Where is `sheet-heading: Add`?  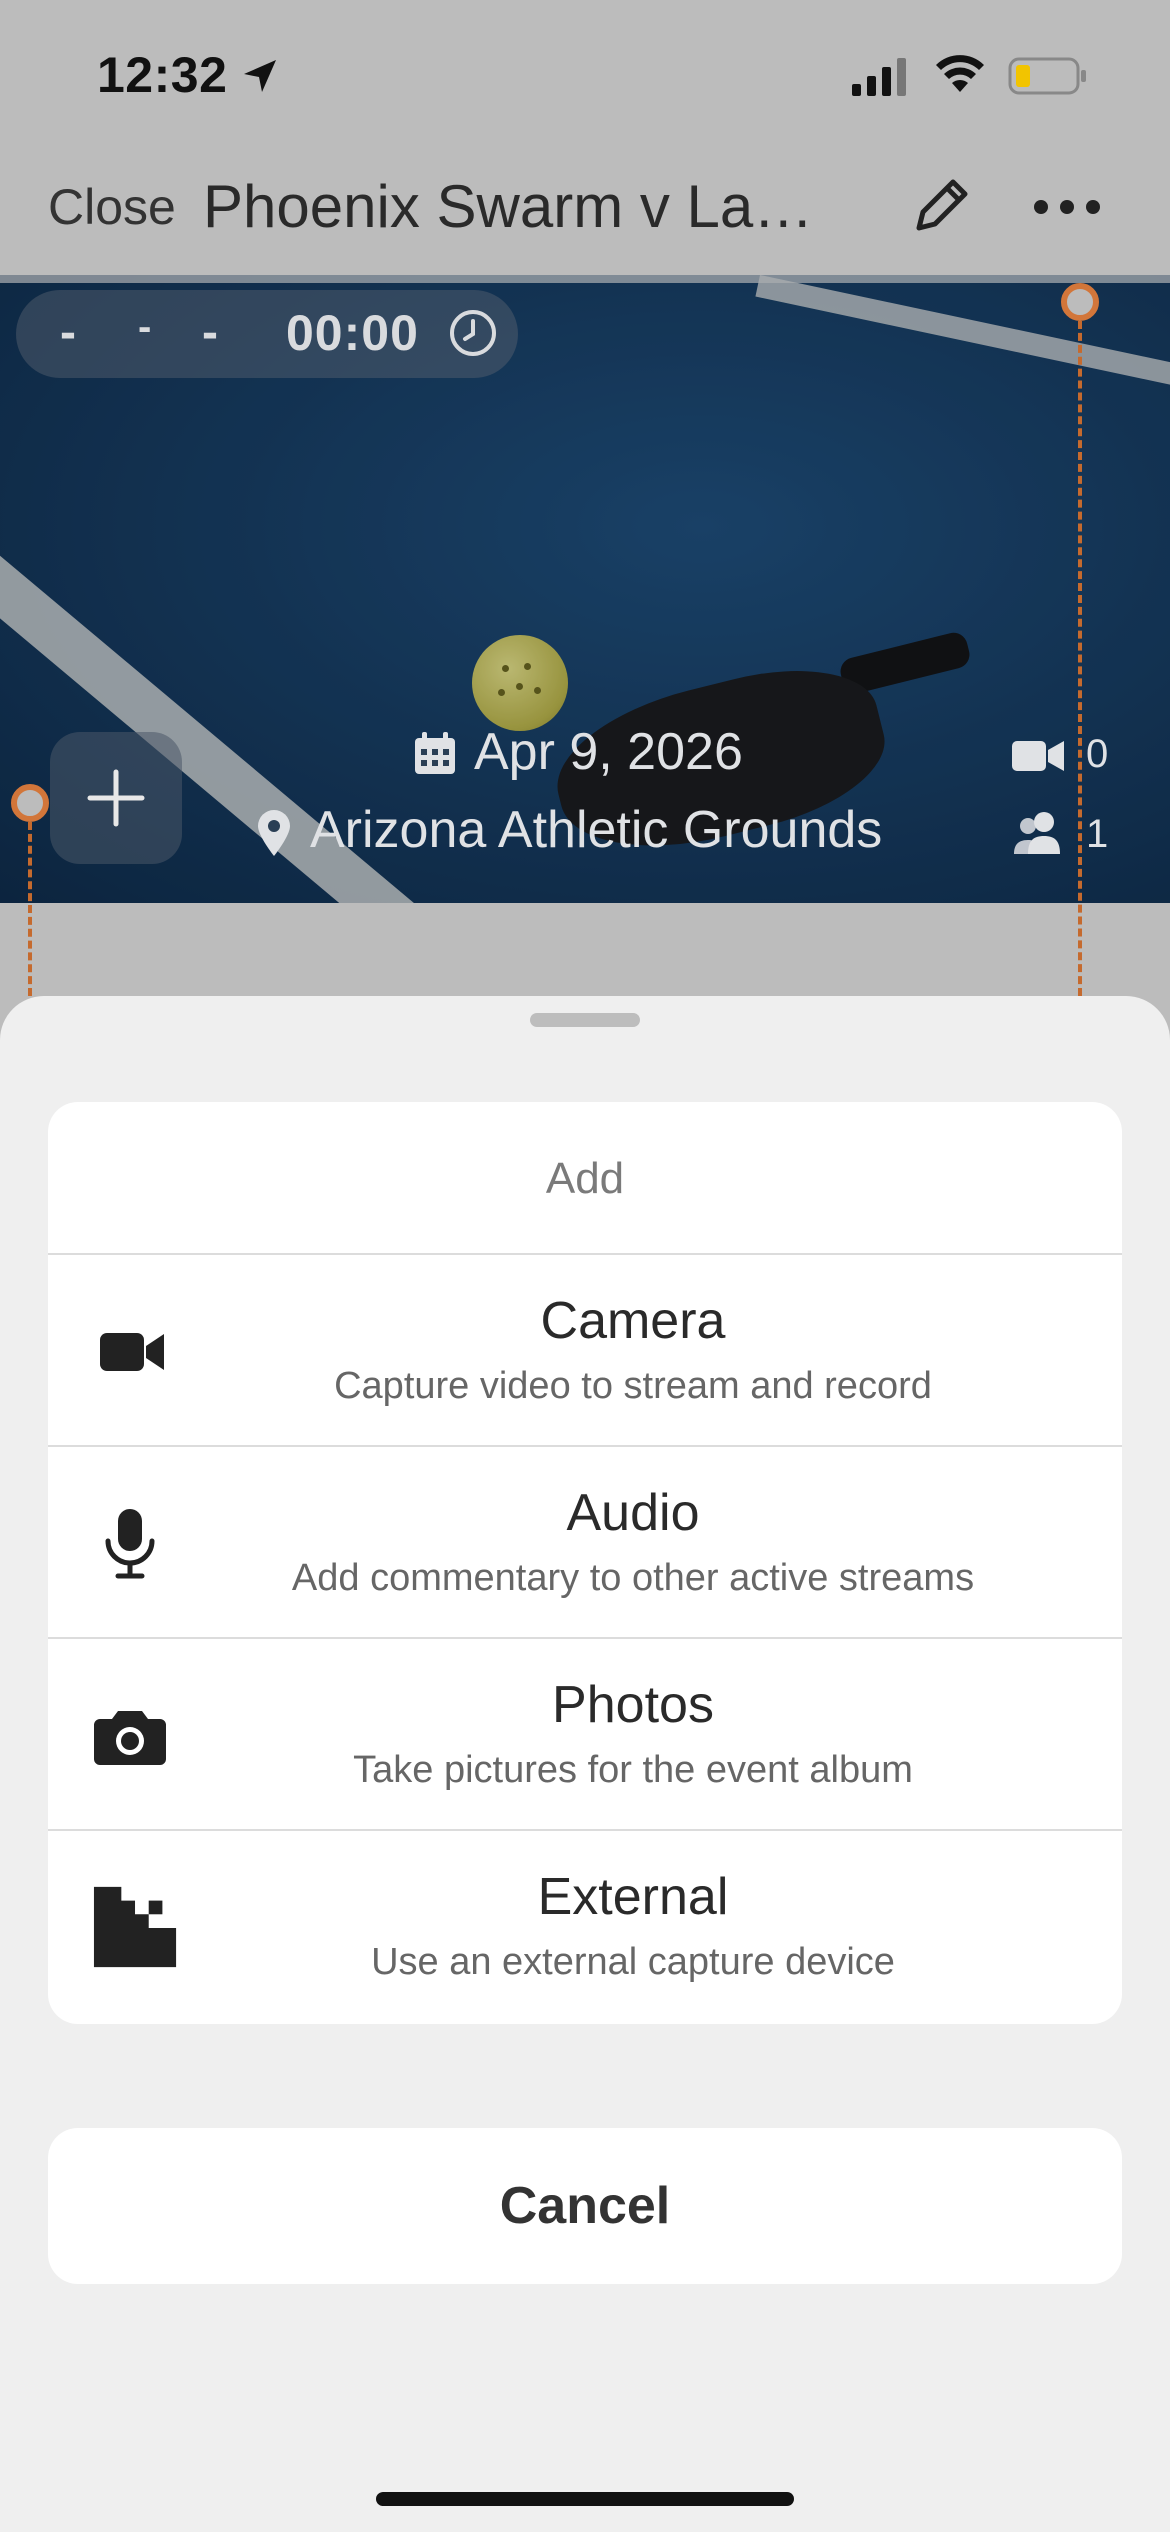
sheet-heading: Add is located at coordinates (585, 1178).